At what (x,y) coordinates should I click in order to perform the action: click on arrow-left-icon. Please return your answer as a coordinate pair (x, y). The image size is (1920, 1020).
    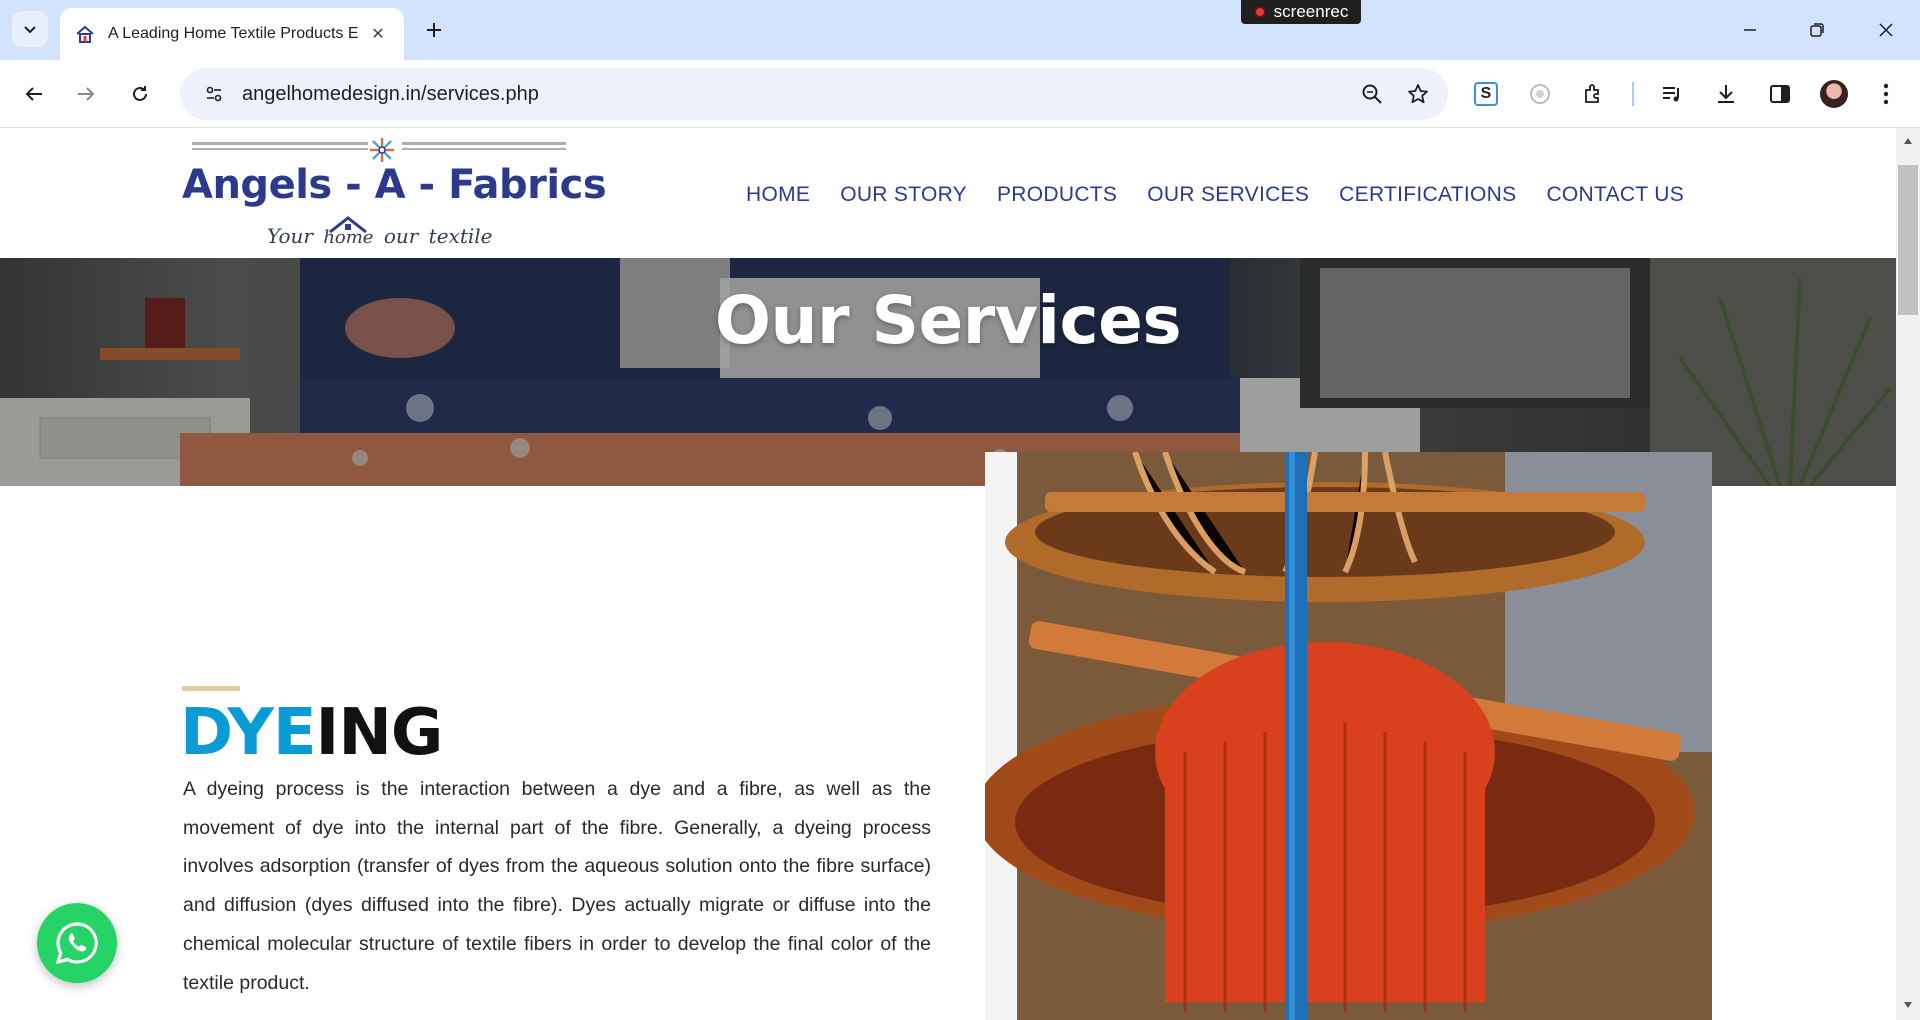
    Looking at the image, I should click on (33, 94).